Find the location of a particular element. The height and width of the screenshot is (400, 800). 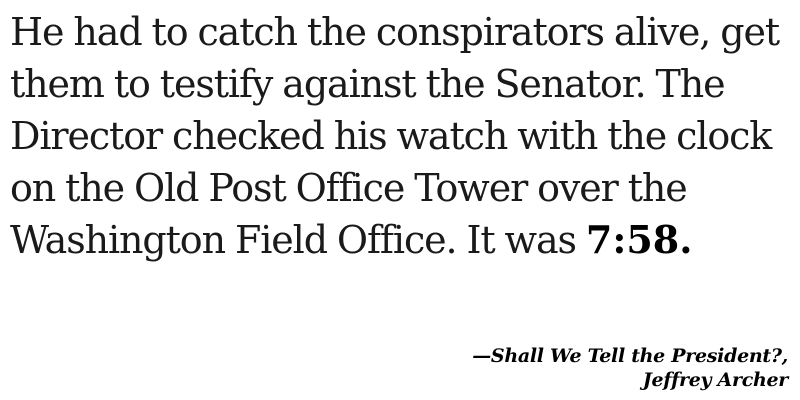

quote-line-4: on the Old Post Office Tower over the is located at coordinates (349, 188).